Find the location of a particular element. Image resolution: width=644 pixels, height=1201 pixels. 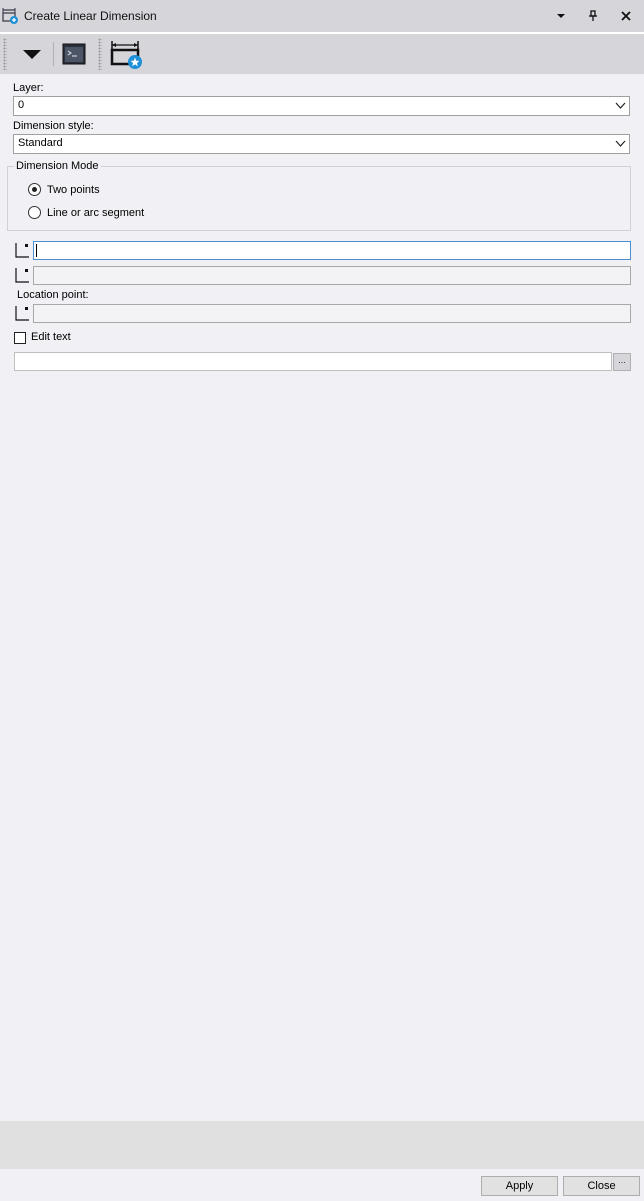

close-icon is located at coordinates (626, 16).